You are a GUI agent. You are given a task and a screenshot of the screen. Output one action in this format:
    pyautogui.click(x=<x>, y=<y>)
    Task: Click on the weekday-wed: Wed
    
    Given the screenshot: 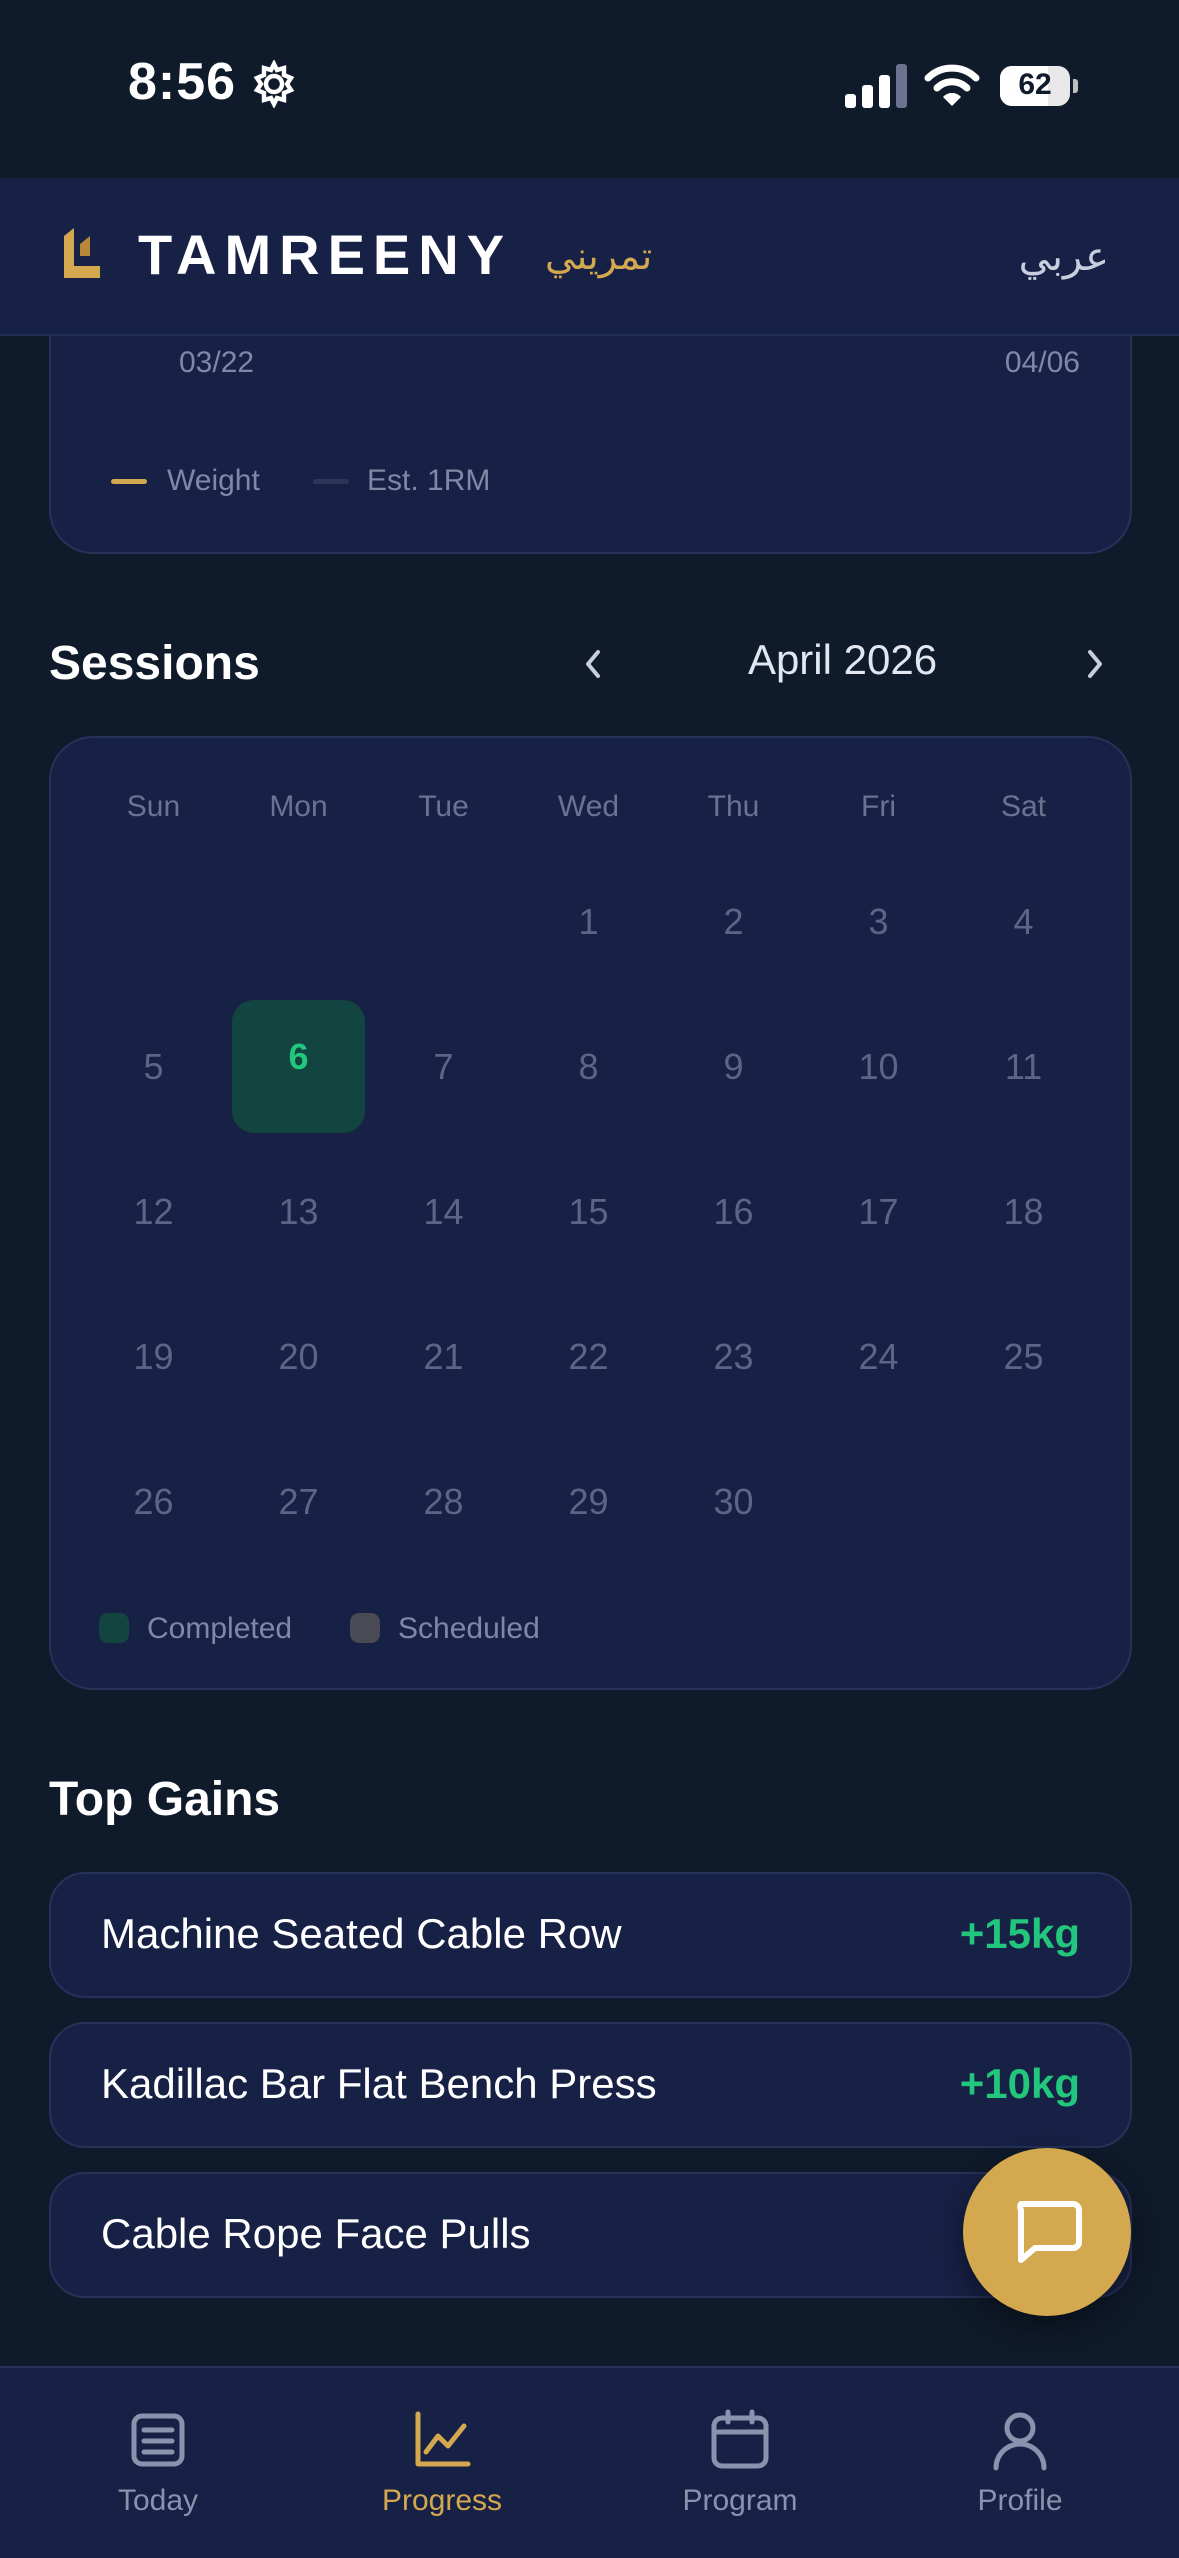 What is the action you would take?
    pyautogui.click(x=588, y=806)
    